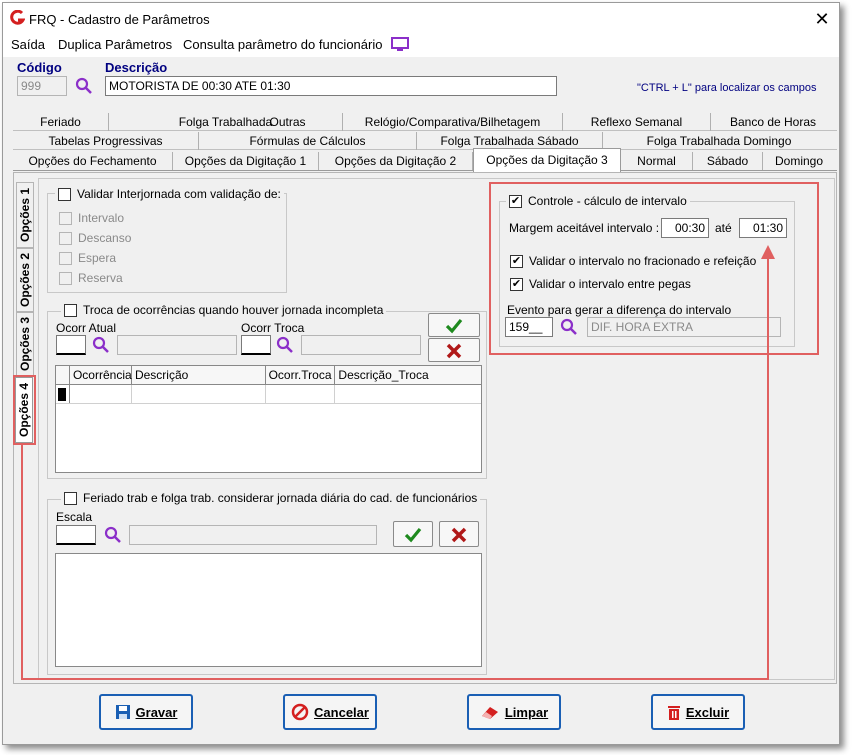 Image resolution: width=852 pixels, height=755 pixels. Describe the element at coordinates (119, 19) in the screenshot. I see `window-title: FRQ - Cadastro de Parâmetros` at that location.